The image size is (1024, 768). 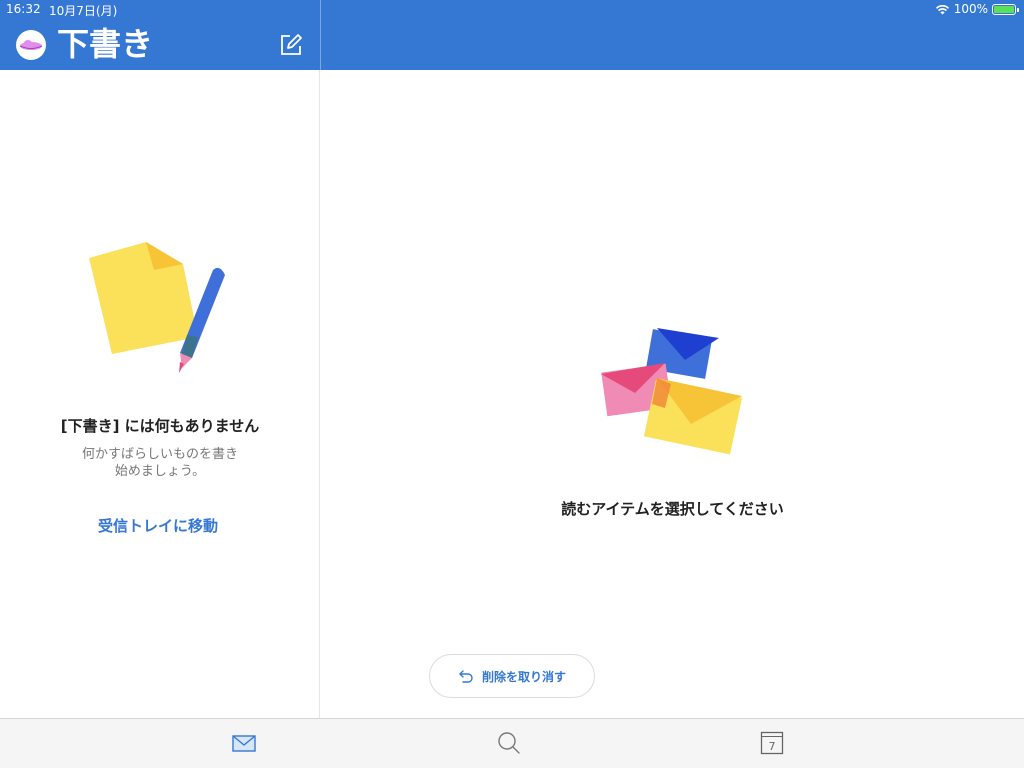 I want to click on compose-icon, so click(x=291, y=44).